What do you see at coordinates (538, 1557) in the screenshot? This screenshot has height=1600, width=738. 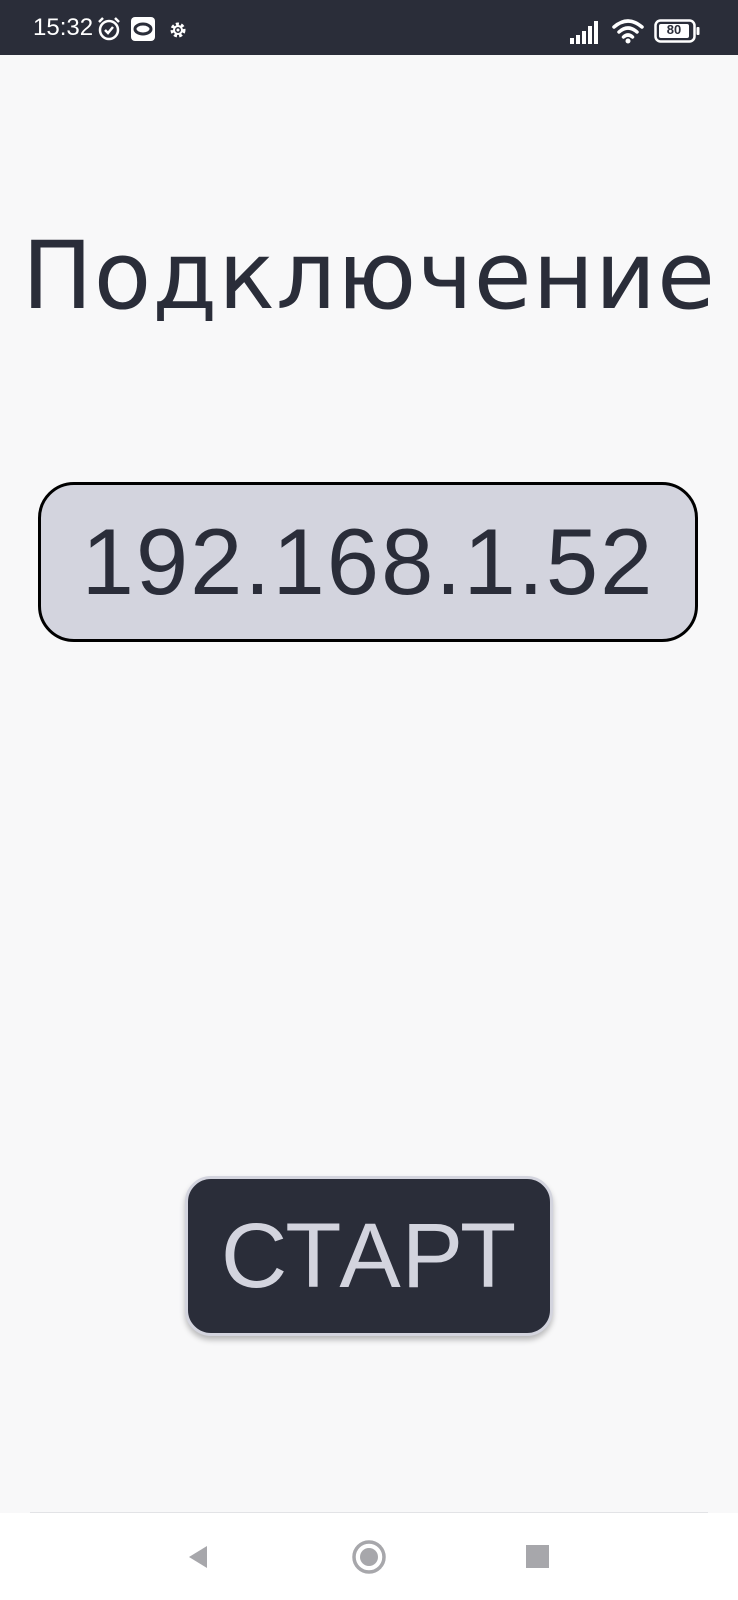 I see `recents-icon` at bounding box center [538, 1557].